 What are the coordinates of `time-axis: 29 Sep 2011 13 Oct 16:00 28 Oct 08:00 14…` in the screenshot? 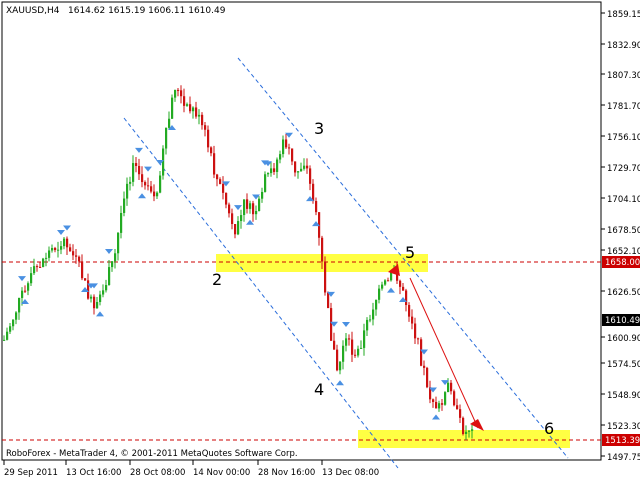 It's located at (191, 469).